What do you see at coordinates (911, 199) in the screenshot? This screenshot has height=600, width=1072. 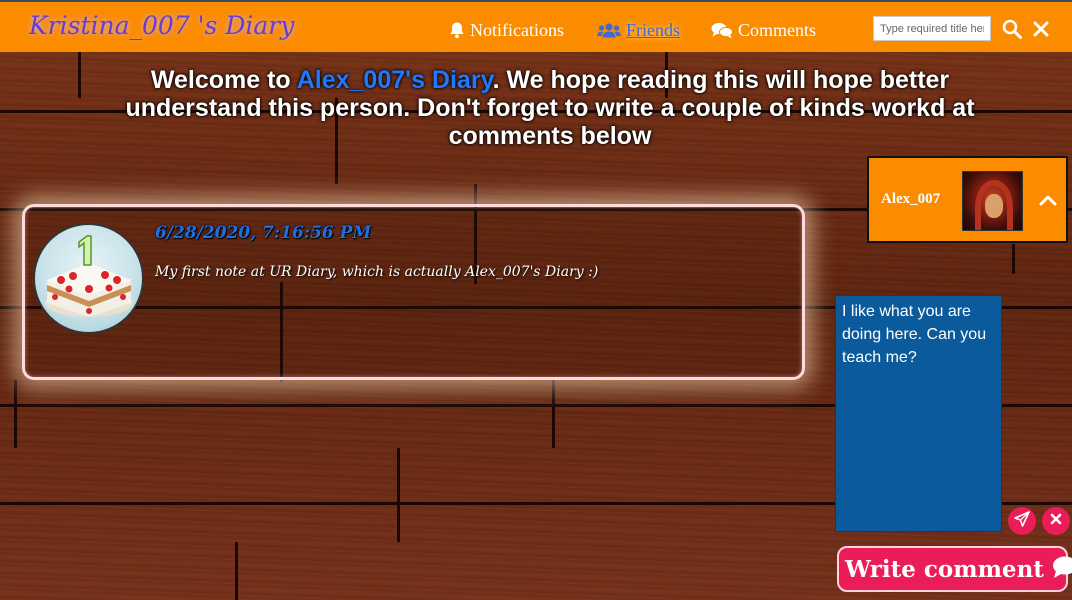 I see `profile-name: Alex_007` at bounding box center [911, 199].